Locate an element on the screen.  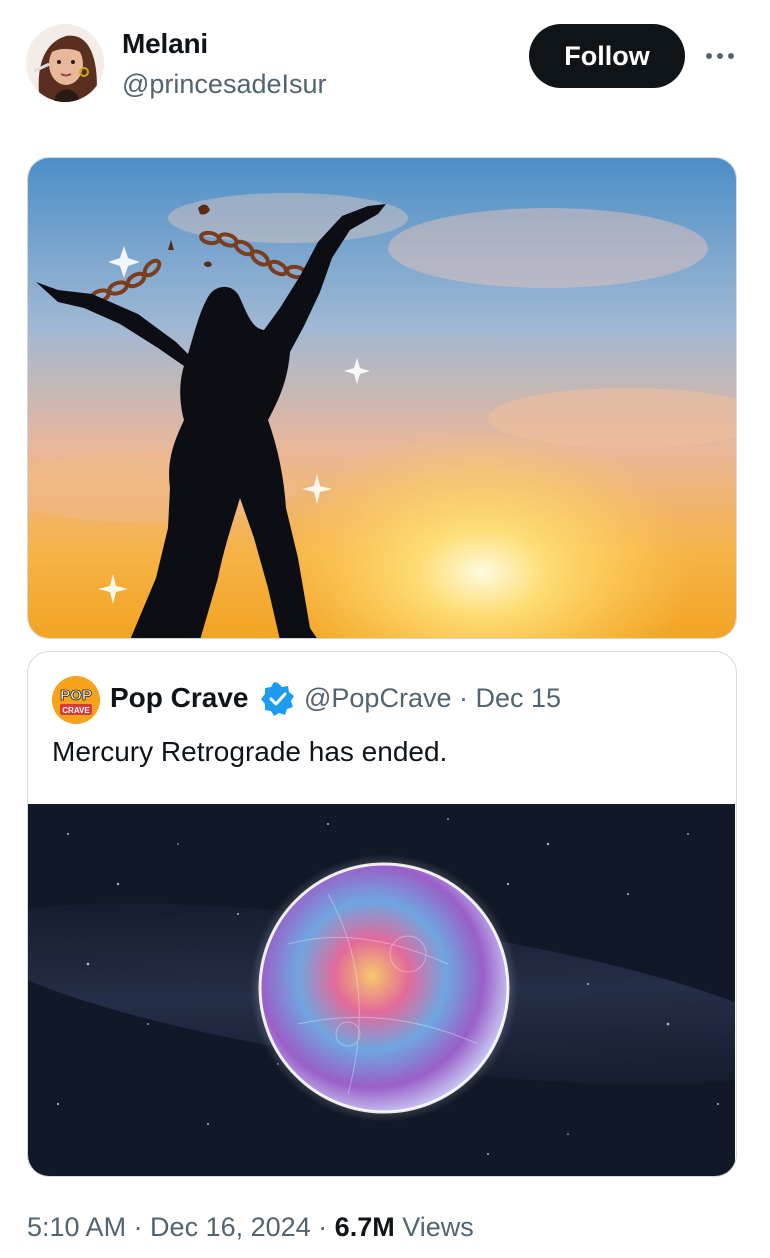
follow-button: Follow is located at coordinates (607, 56).